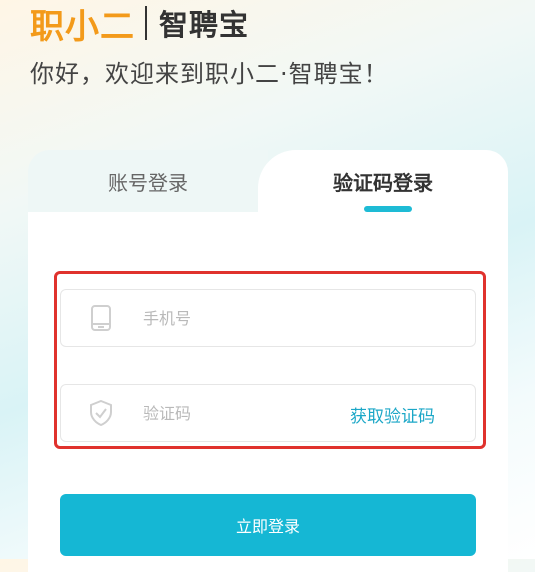 The height and width of the screenshot is (572, 535). Describe the element at coordinates (392, 414) in the screenshot. I see `get-code-button: 获取验证码` at that location.